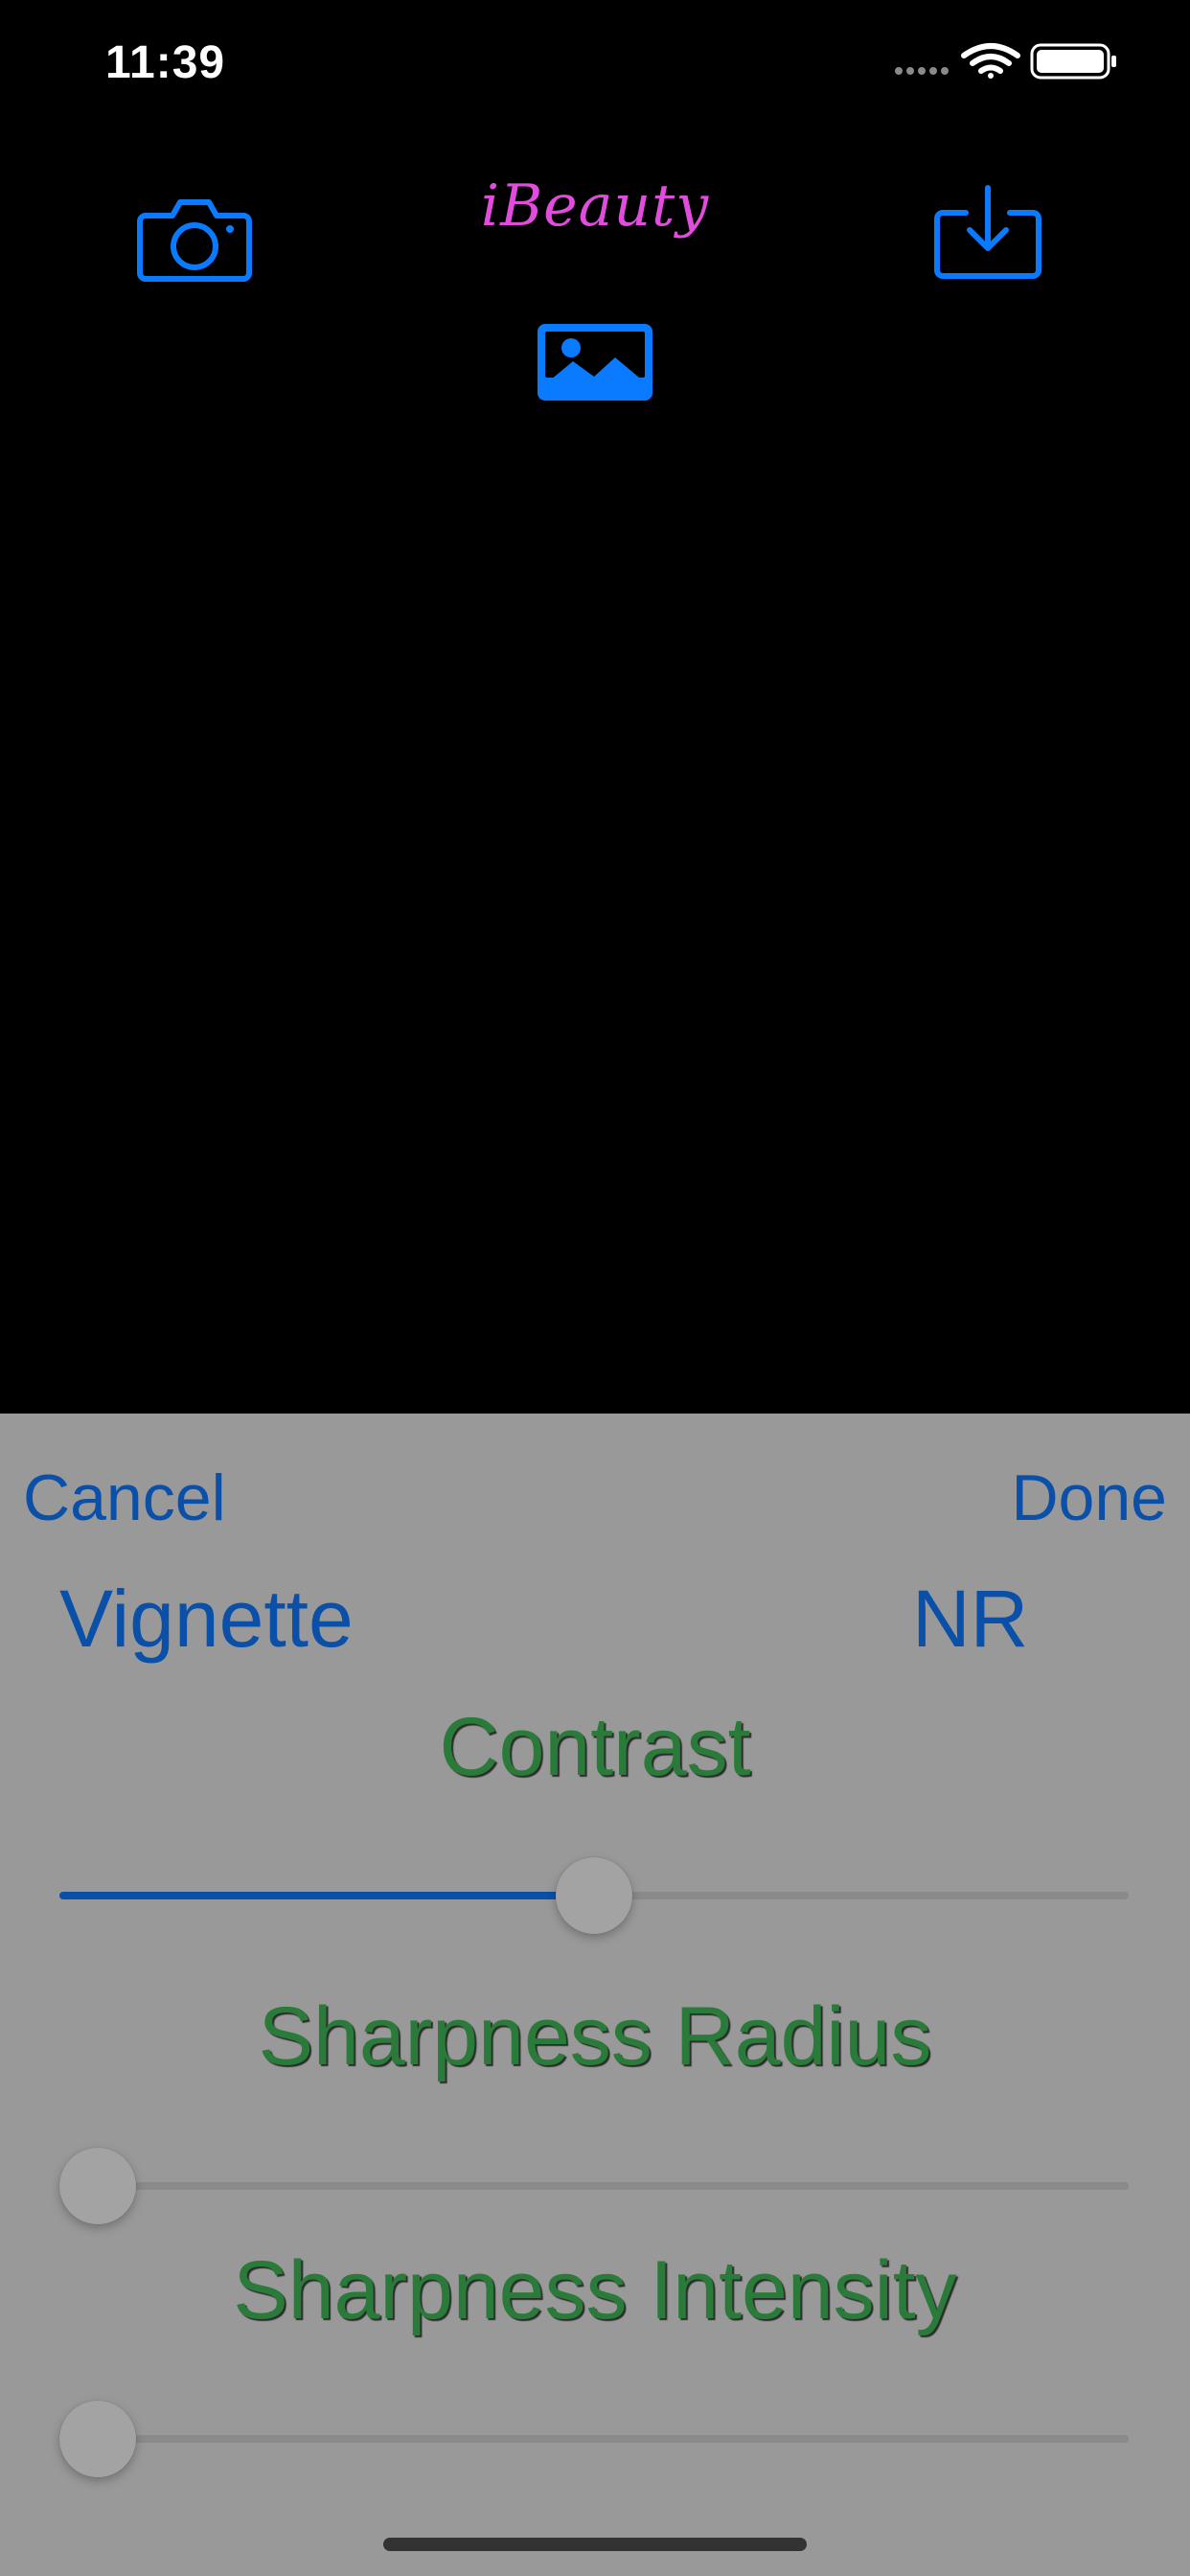 Image resolution: width=1190 pixels, height=2576 pixels. I want to click on sharpness-intensity-label: Sharpness Intensity, so click(595, 2290).